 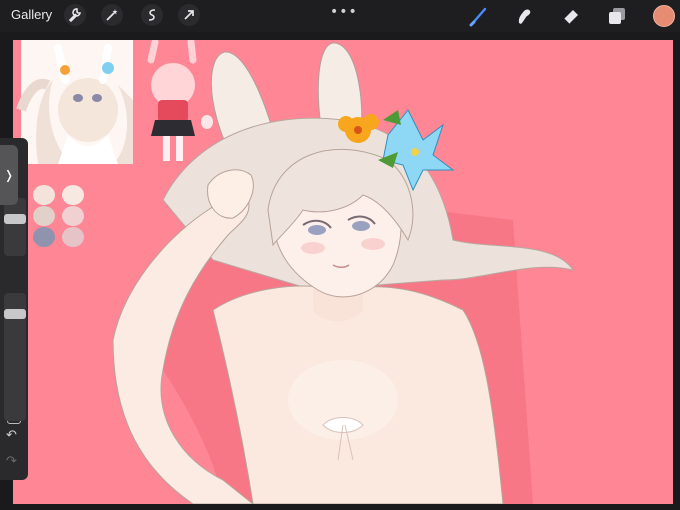 I want to click on brush-size-slider, so click(x=15, y=227).